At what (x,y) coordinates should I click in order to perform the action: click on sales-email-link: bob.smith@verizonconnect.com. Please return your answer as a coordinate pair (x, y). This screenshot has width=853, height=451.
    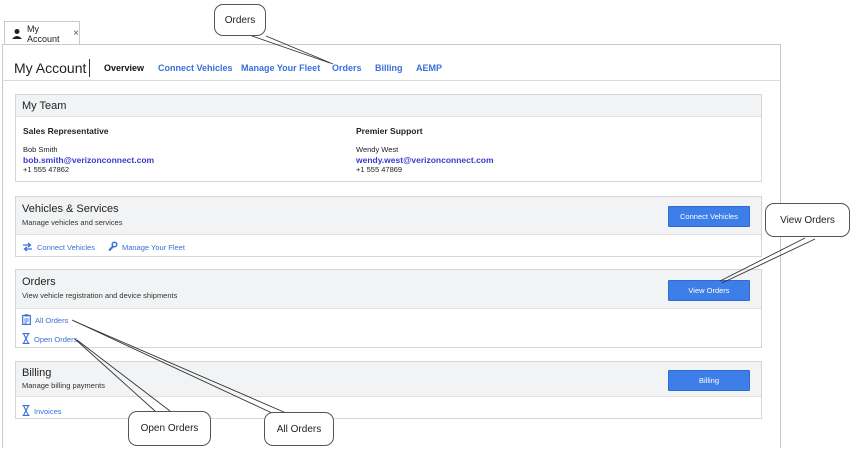
    Looking at the image, I should click on (88, 160).